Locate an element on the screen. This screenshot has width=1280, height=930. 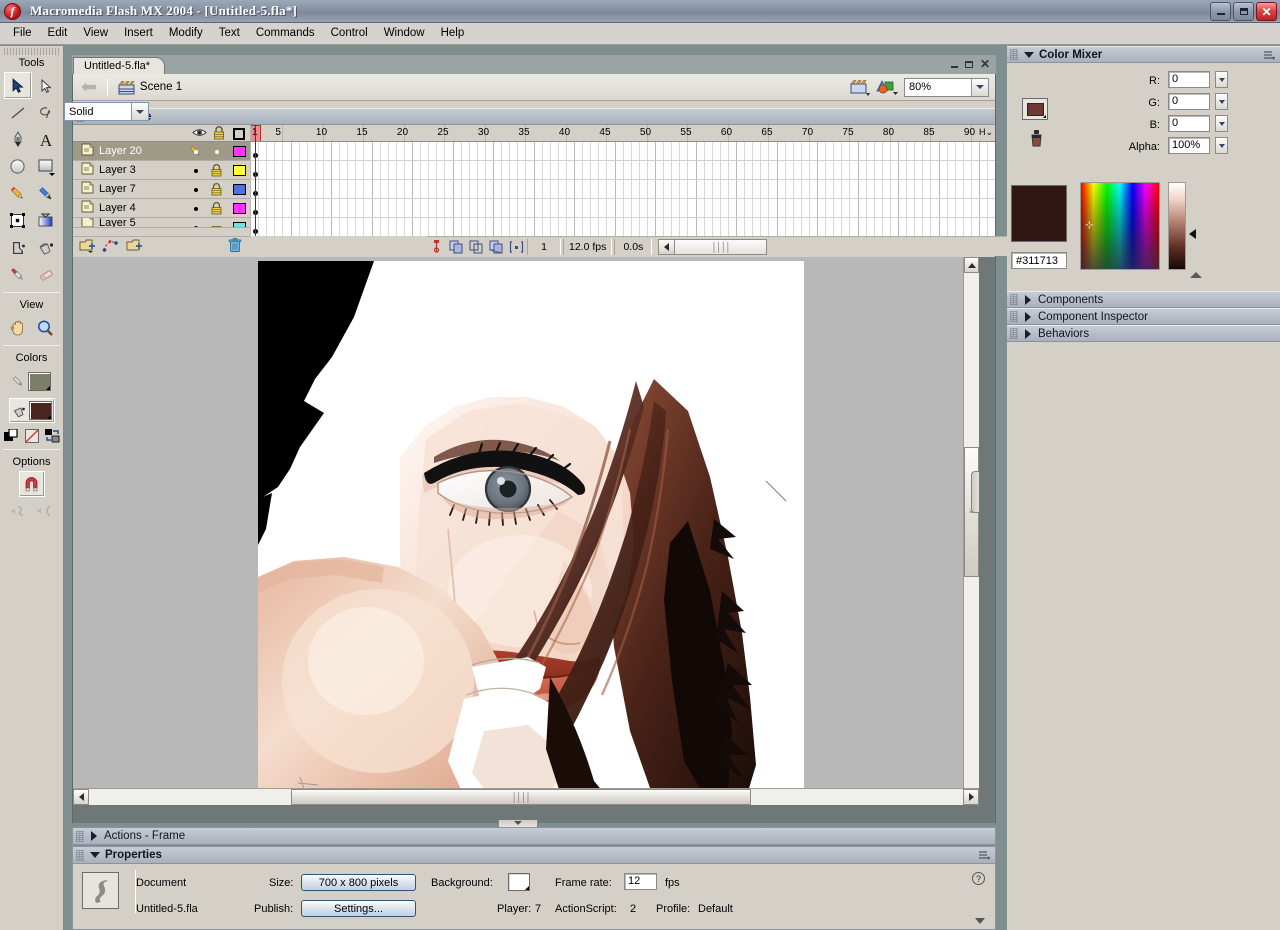
eyedropper-tool is located at coordinates (18, 274).